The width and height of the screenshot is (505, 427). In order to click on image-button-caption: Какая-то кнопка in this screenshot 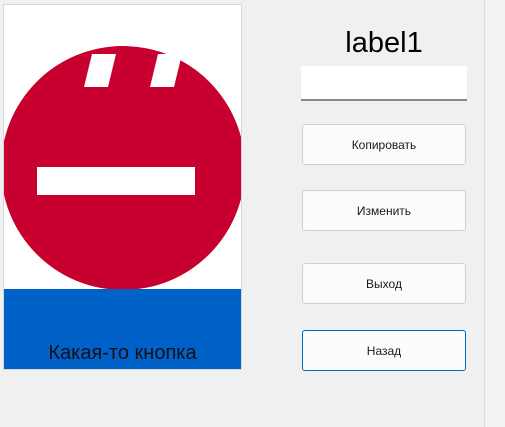, I will do `click(122, 353)`.